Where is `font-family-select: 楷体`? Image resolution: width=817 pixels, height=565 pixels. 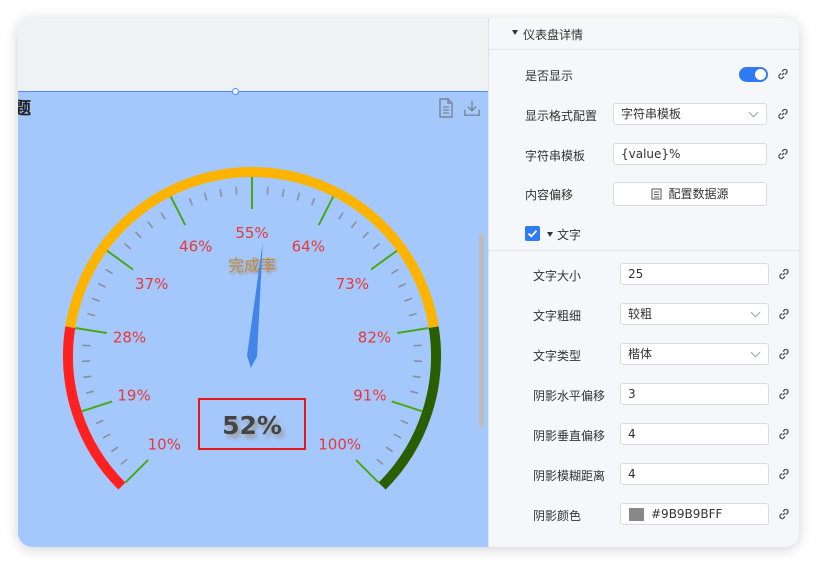
font-family-select: 楷体 is located at coordinates (694, 354).